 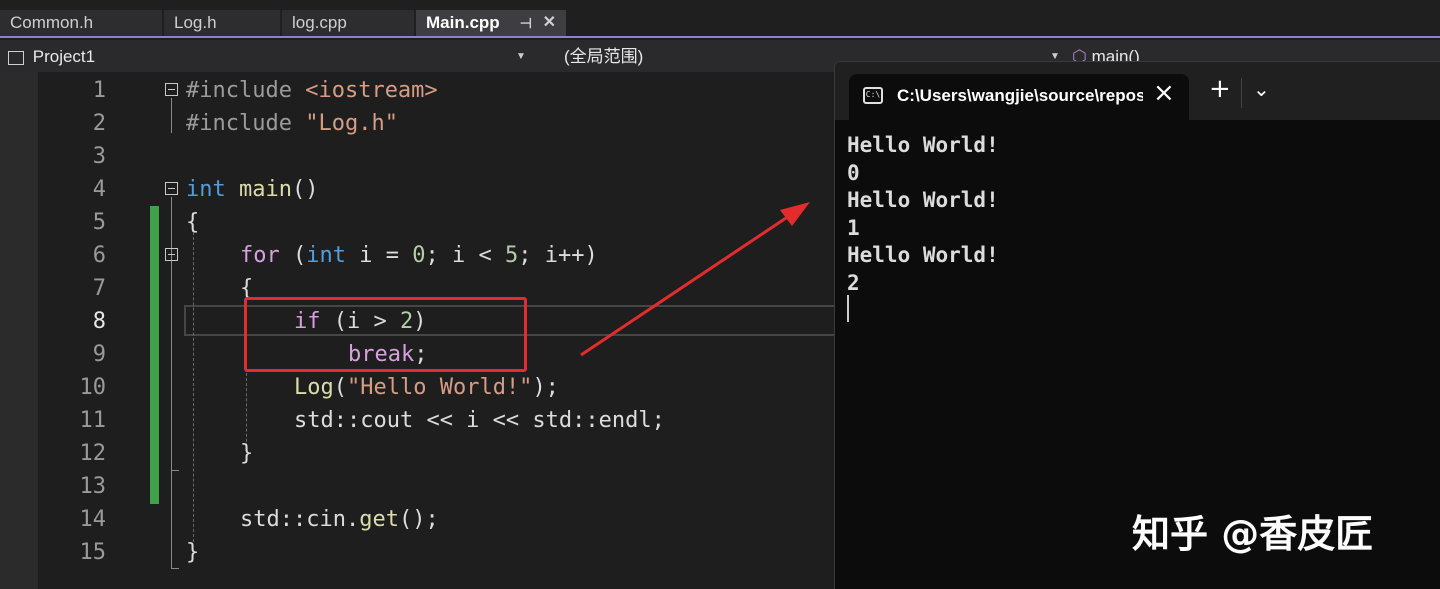 What do you see at coordinates (1220, 89) in the screenshot?
I see `new-tab-button: +` at bounding box center [1220, 89].